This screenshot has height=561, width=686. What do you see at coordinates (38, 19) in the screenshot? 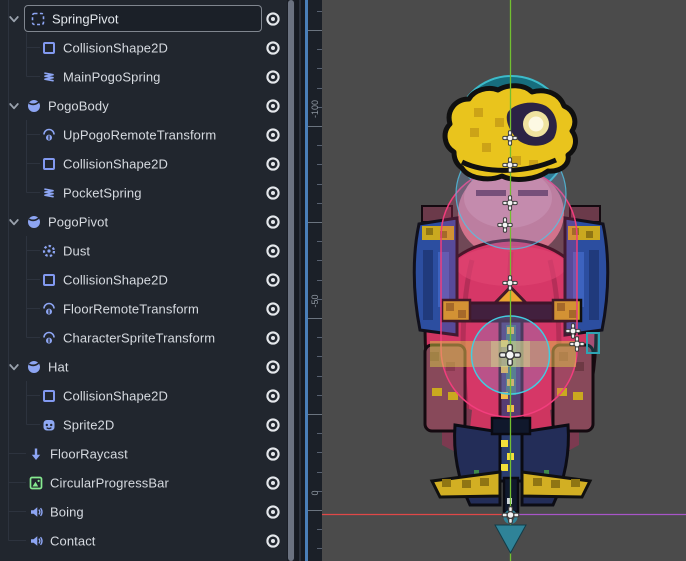
I see `marquee-icon` at bounding box center [38, 19].